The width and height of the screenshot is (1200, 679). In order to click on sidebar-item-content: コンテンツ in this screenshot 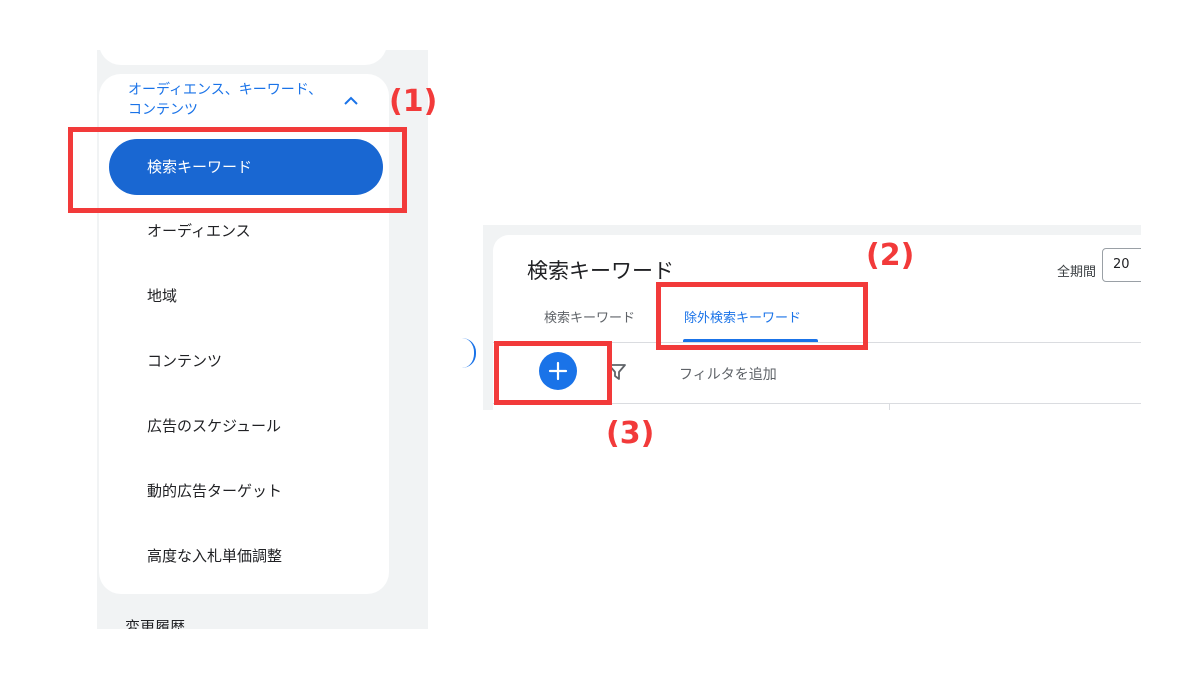, I will do `click(184, 361)`.